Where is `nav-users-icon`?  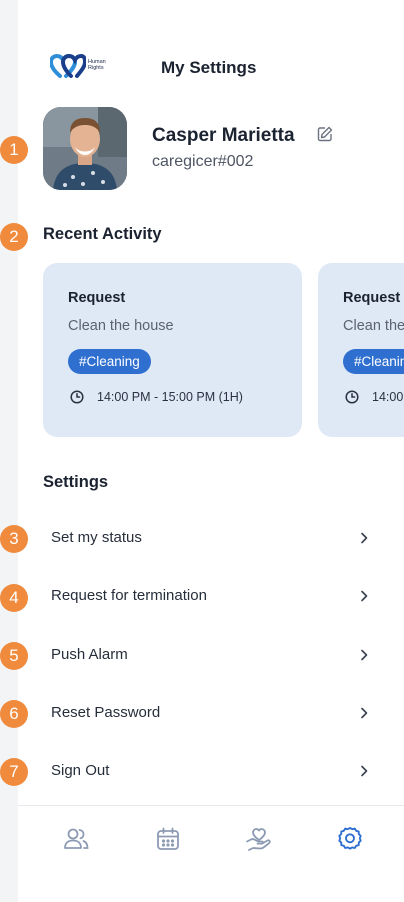
nav-users-icon is located at coordinates (76, 839).